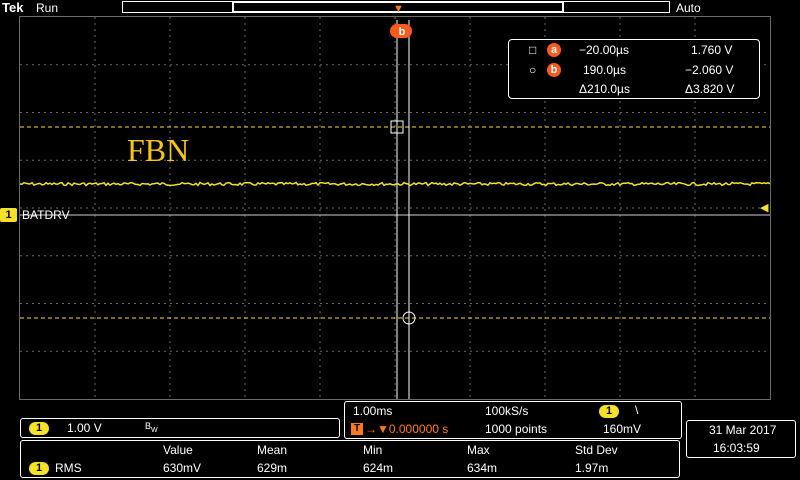  Describe the element at coordinates (554, 70) in the screenshot. I see `cursor-b-badge: b` at that location.